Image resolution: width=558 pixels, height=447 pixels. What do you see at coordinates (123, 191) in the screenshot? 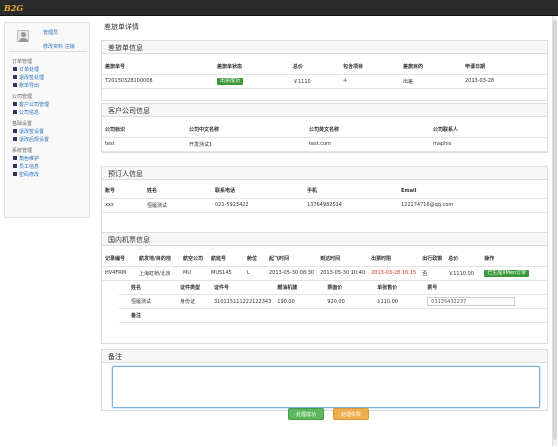
I see `col-header: 账号` at bounding box center [123, 191].